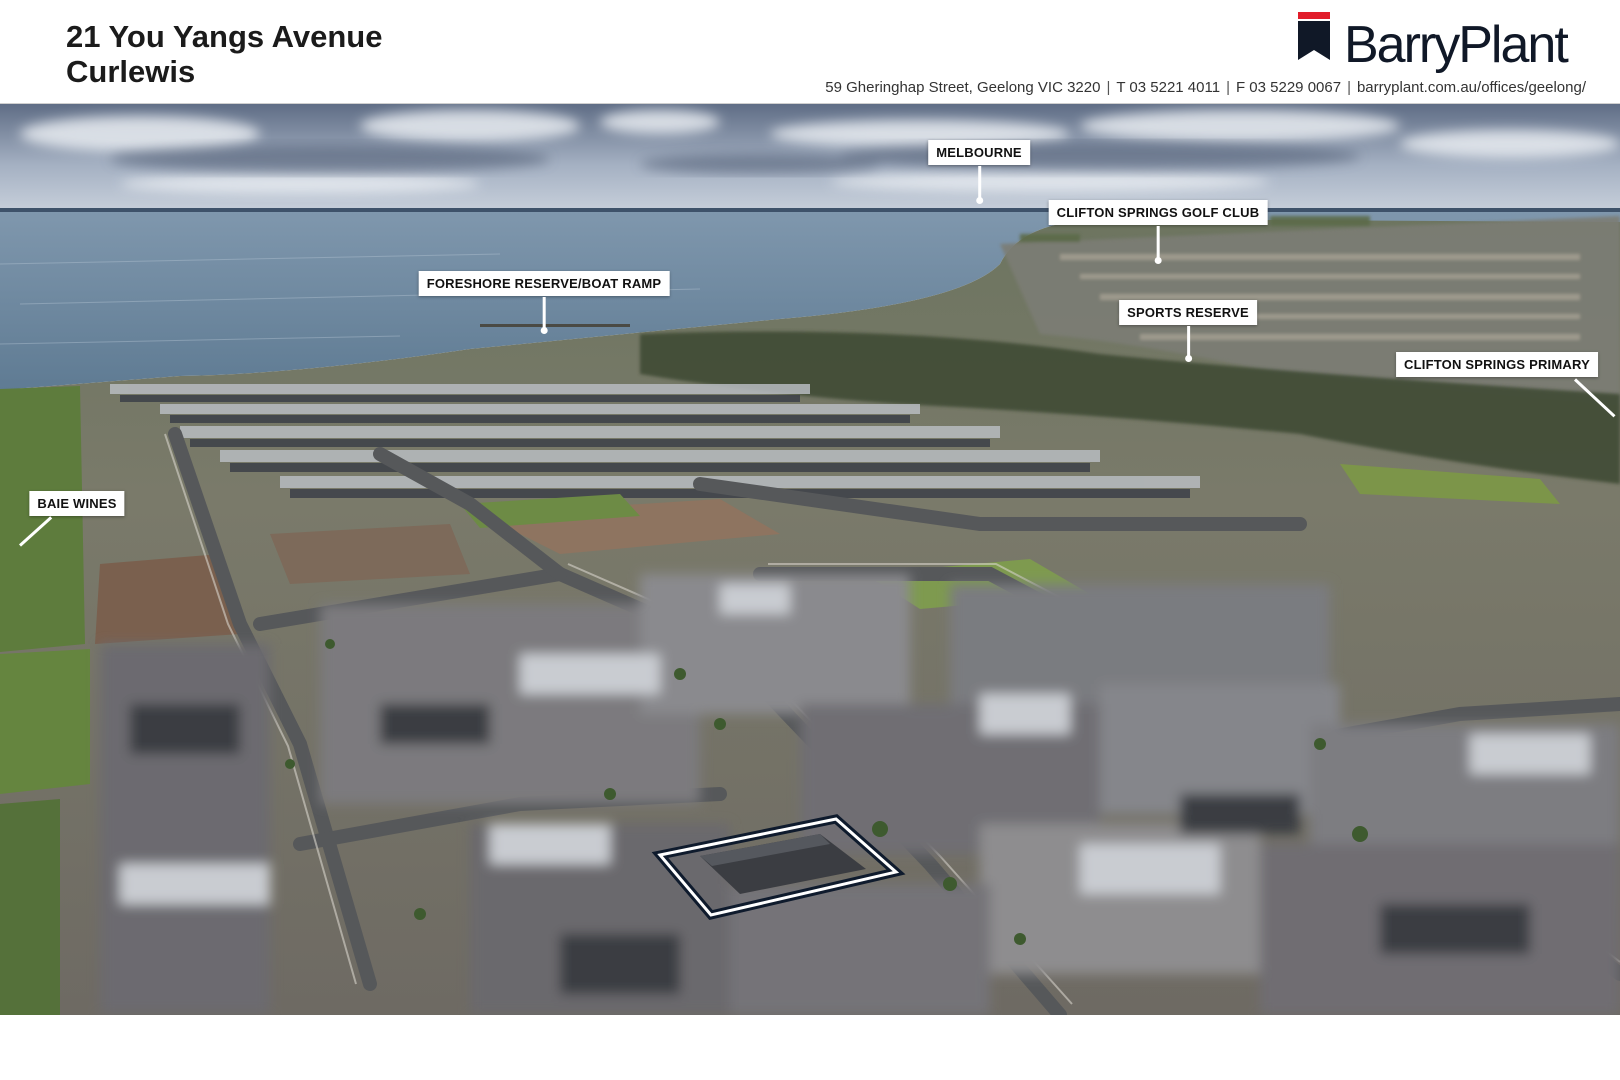 The image size is (1620, 1080). Describe the element at coordinates (544, 283) in the screenshot. I see `poi-label: FORESHORE RESERVE/BOAT RAMP` at that location.